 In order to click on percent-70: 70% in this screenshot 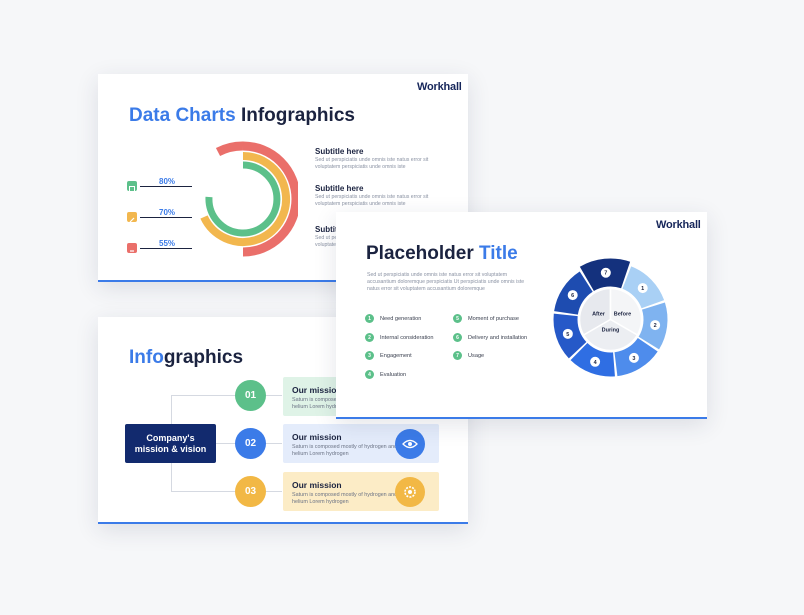, I will do `click(167, 212)`.